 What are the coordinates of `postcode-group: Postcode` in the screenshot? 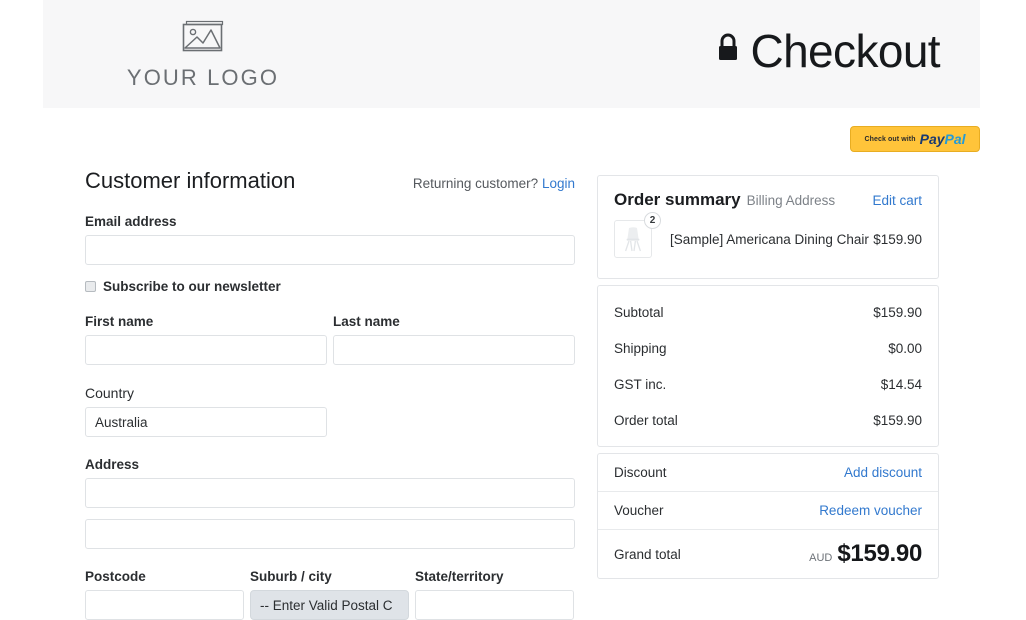 It's located at (164, 584).